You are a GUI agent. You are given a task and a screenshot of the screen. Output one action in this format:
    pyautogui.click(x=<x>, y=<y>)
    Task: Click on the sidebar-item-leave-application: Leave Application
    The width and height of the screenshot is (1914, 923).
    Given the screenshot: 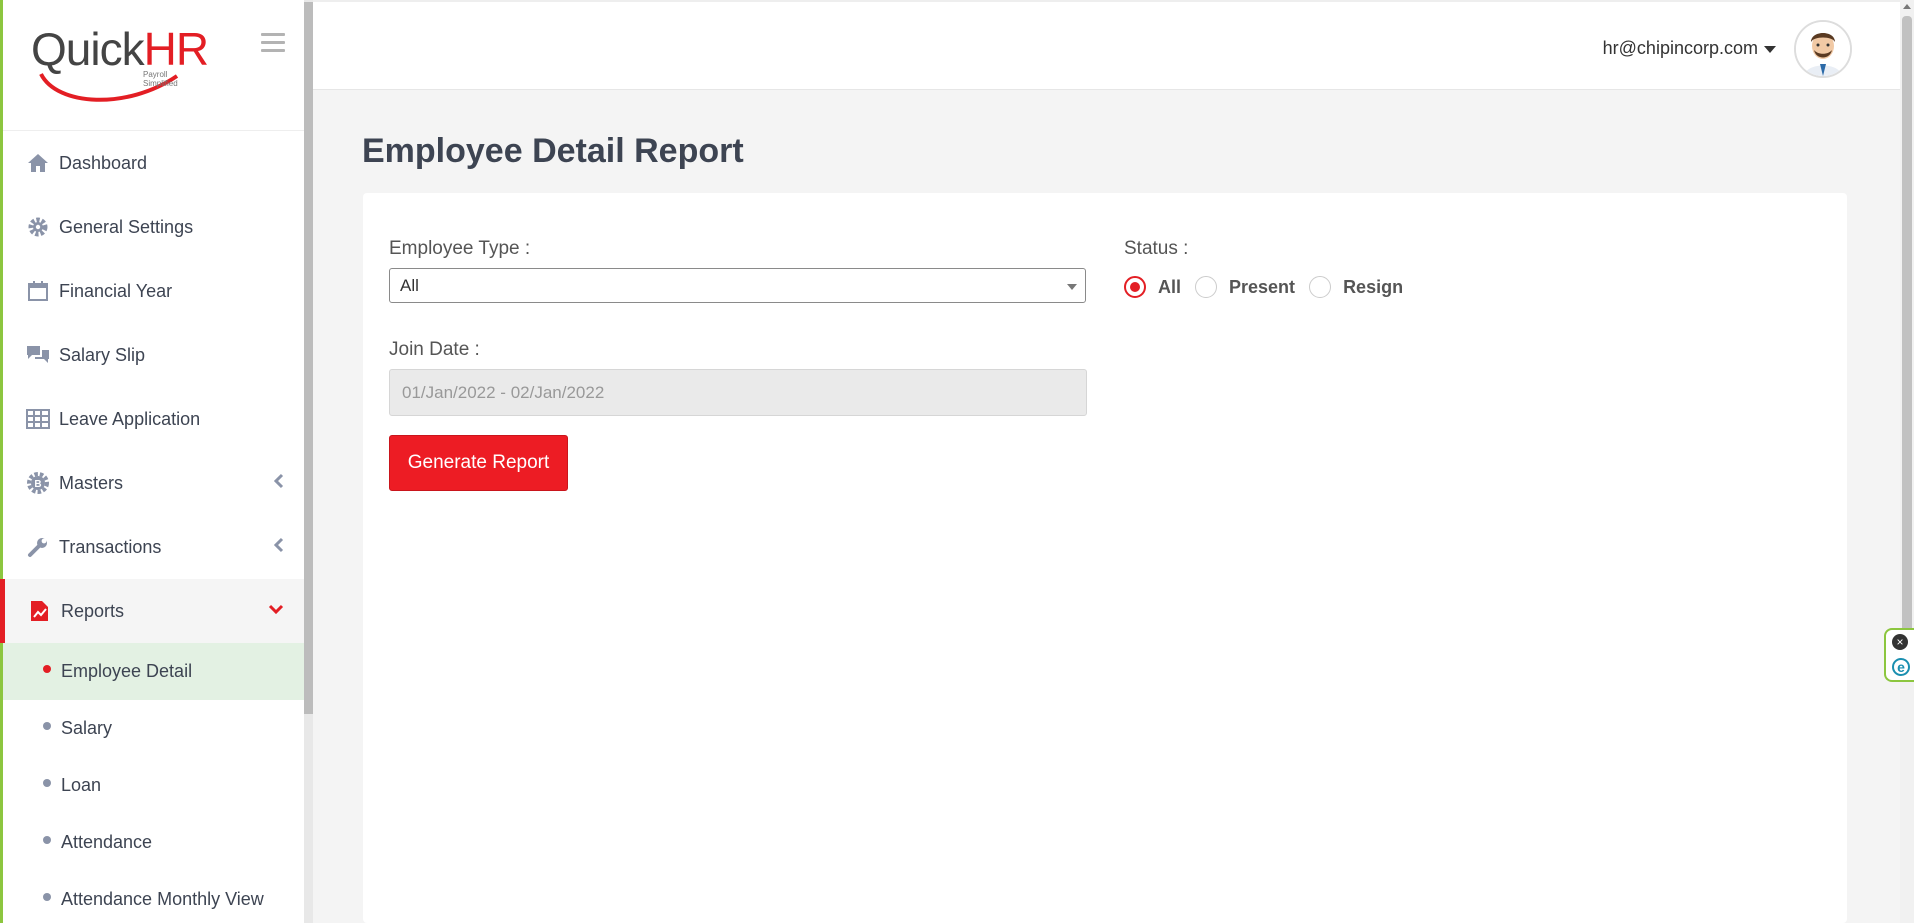 What is the action you would take?
    pyautogui.click(x=153, y=419)
    